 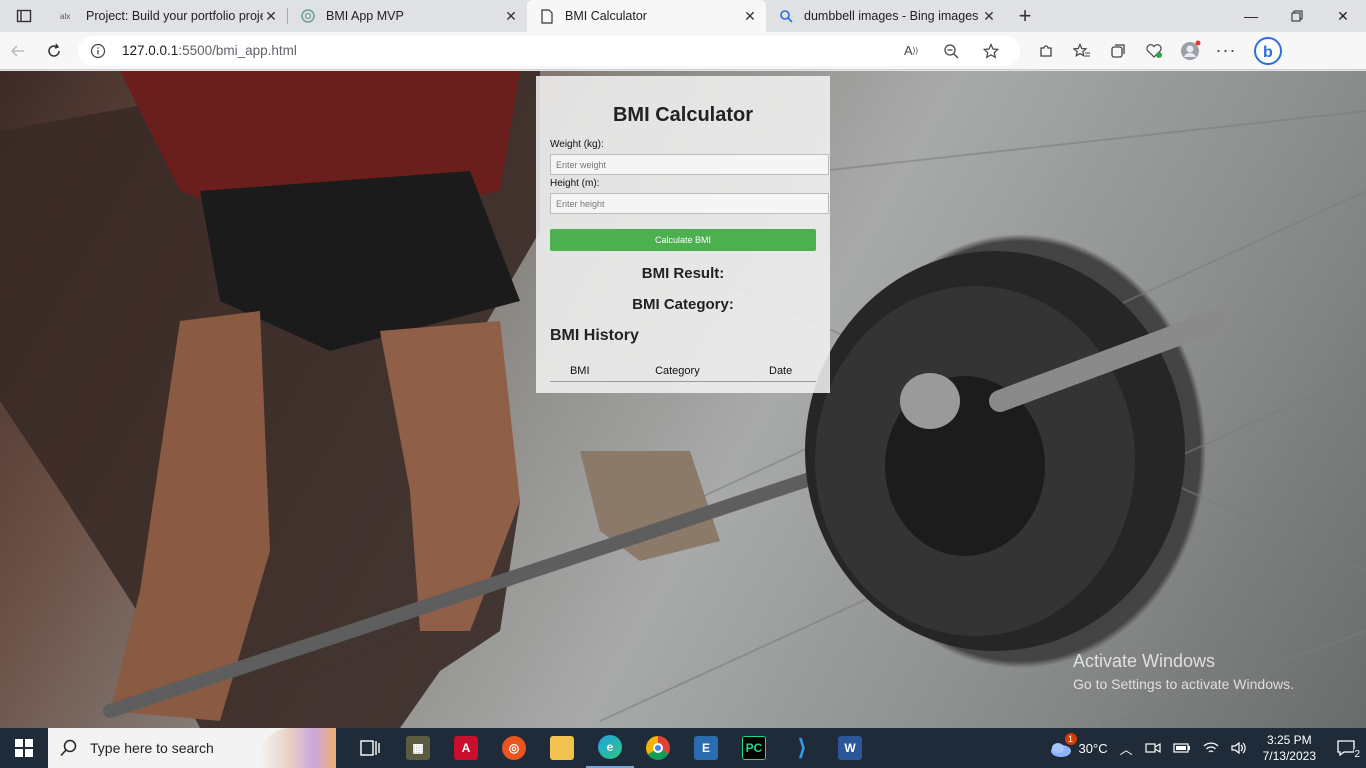 What do you see at coordinates (152, 748) in the screenshot?
I see `search-placeholder: Type here to search` at bounding box center [152, 748].